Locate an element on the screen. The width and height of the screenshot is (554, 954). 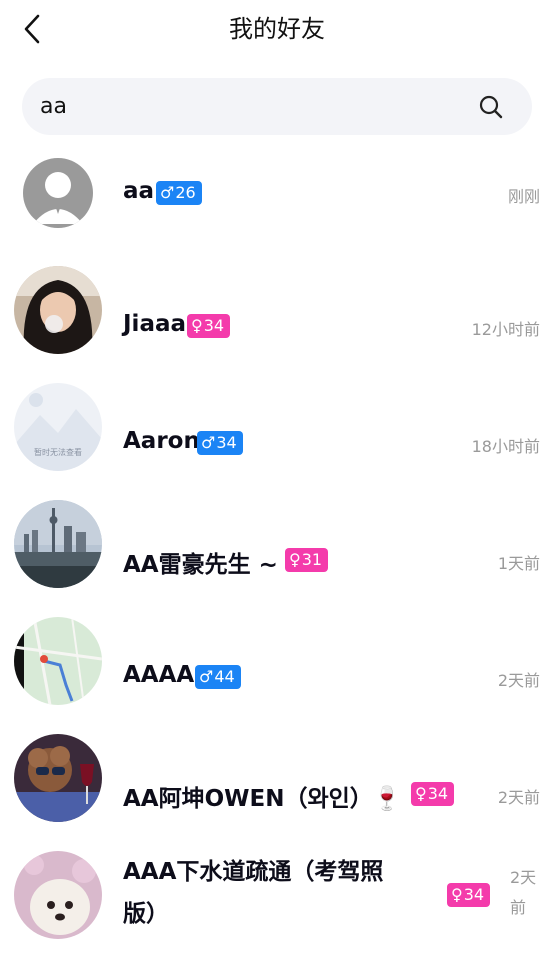
header-bar: 我的好友 is located at coordinates (277, 30).